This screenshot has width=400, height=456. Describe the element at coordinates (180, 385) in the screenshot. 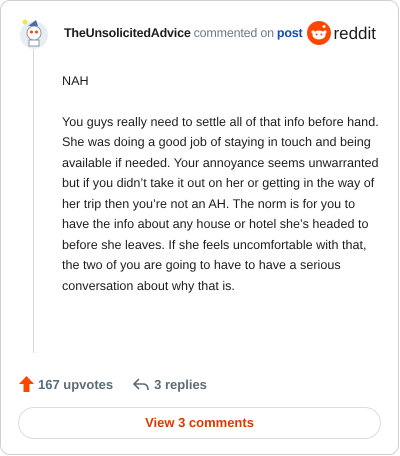

I see `reply-count: 3 replies` at that location.